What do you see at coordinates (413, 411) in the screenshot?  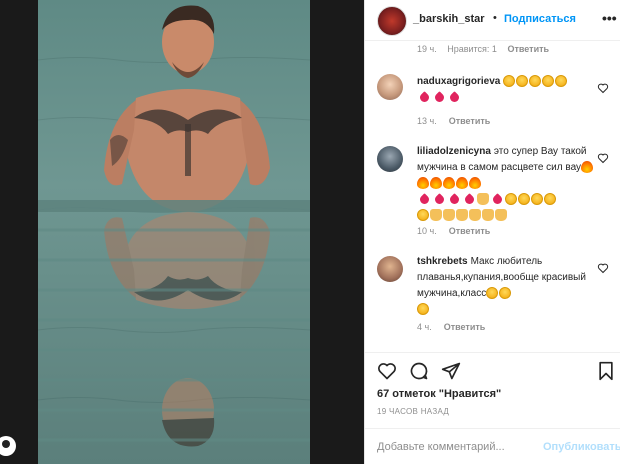 I see `post-timestamp: 19 ЧАСОВ НАЗАД` at bounding box center [413, 411].